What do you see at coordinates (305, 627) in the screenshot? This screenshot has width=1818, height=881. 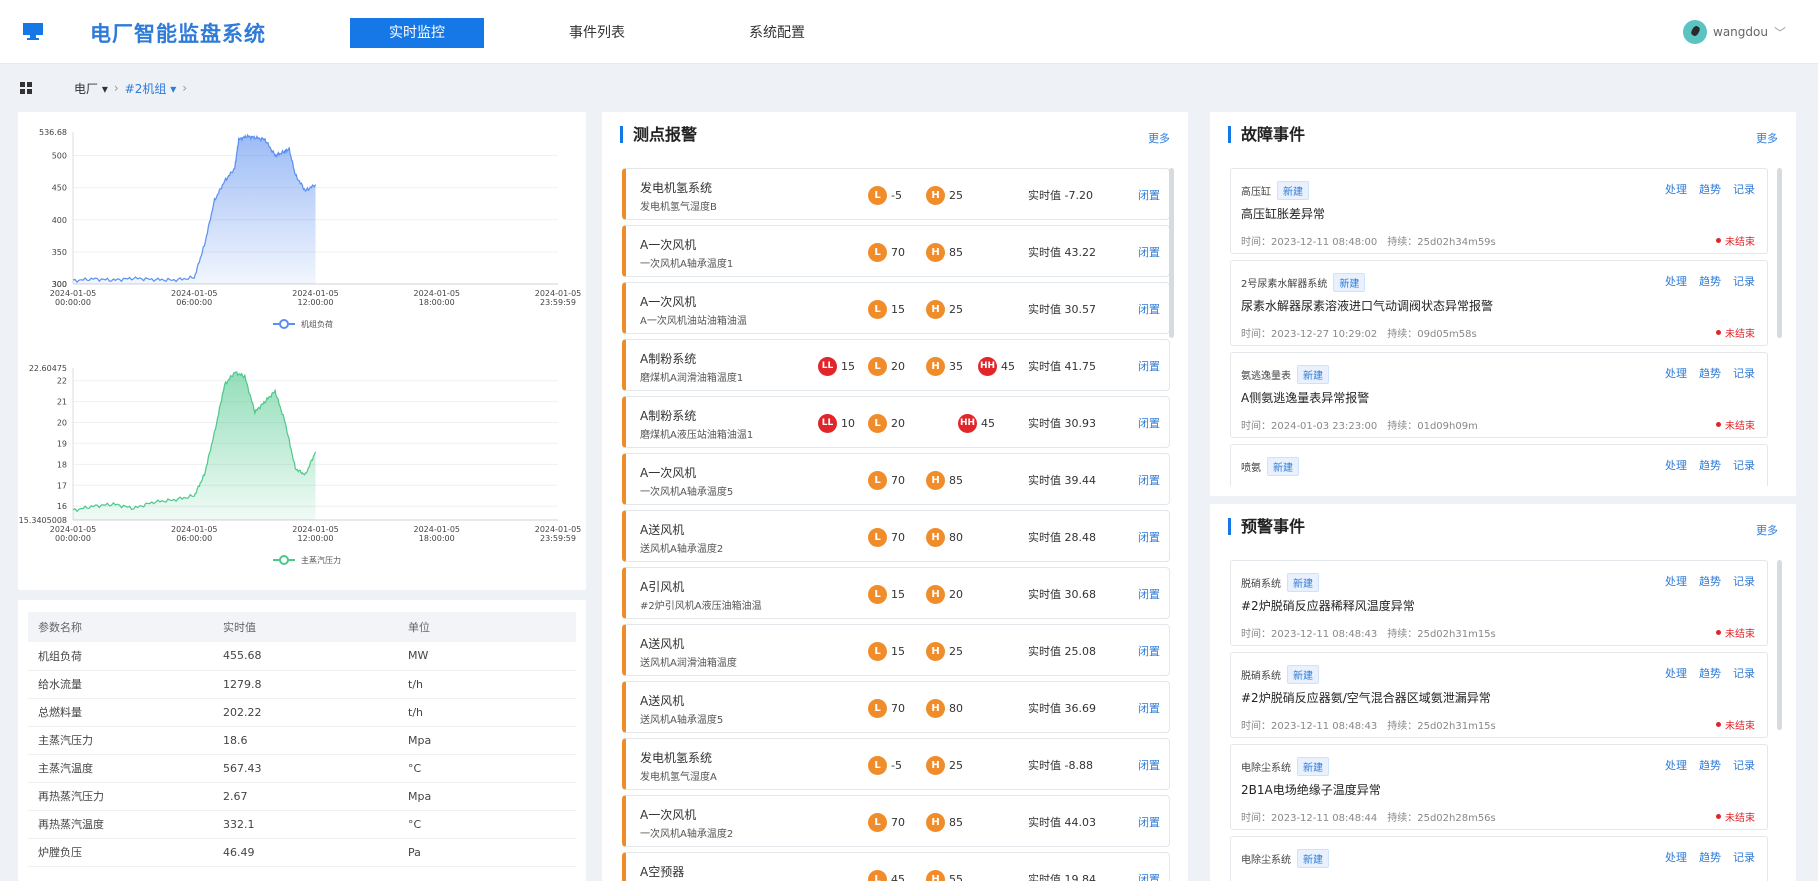 I see `col-header-value: 实时值` at bounding box center [305, 627].